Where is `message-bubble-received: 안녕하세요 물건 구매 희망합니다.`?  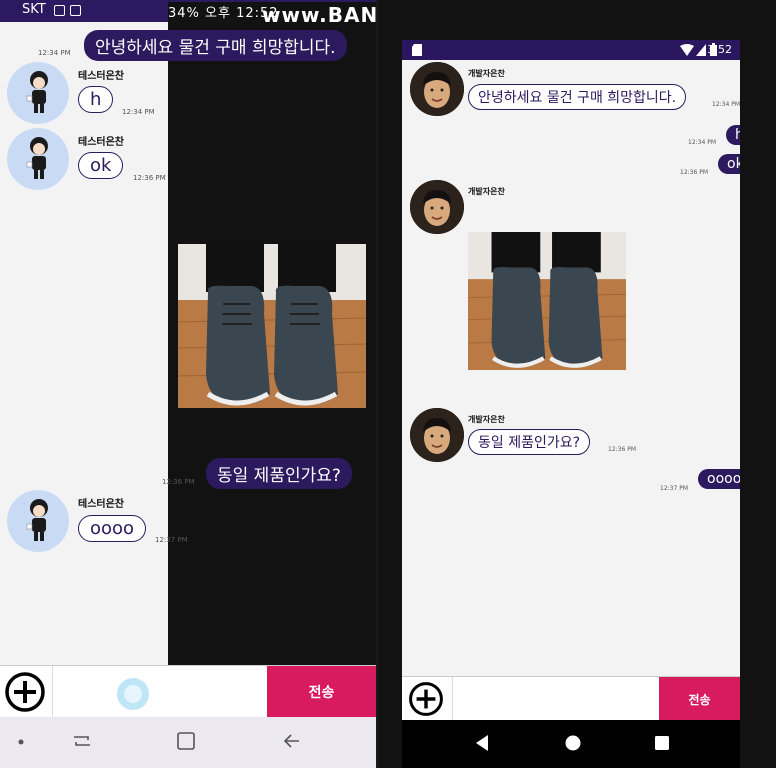
message-bubble-received: 안녕하세요 물건 구매 희망합니다. is located at coordinates (577, 97).